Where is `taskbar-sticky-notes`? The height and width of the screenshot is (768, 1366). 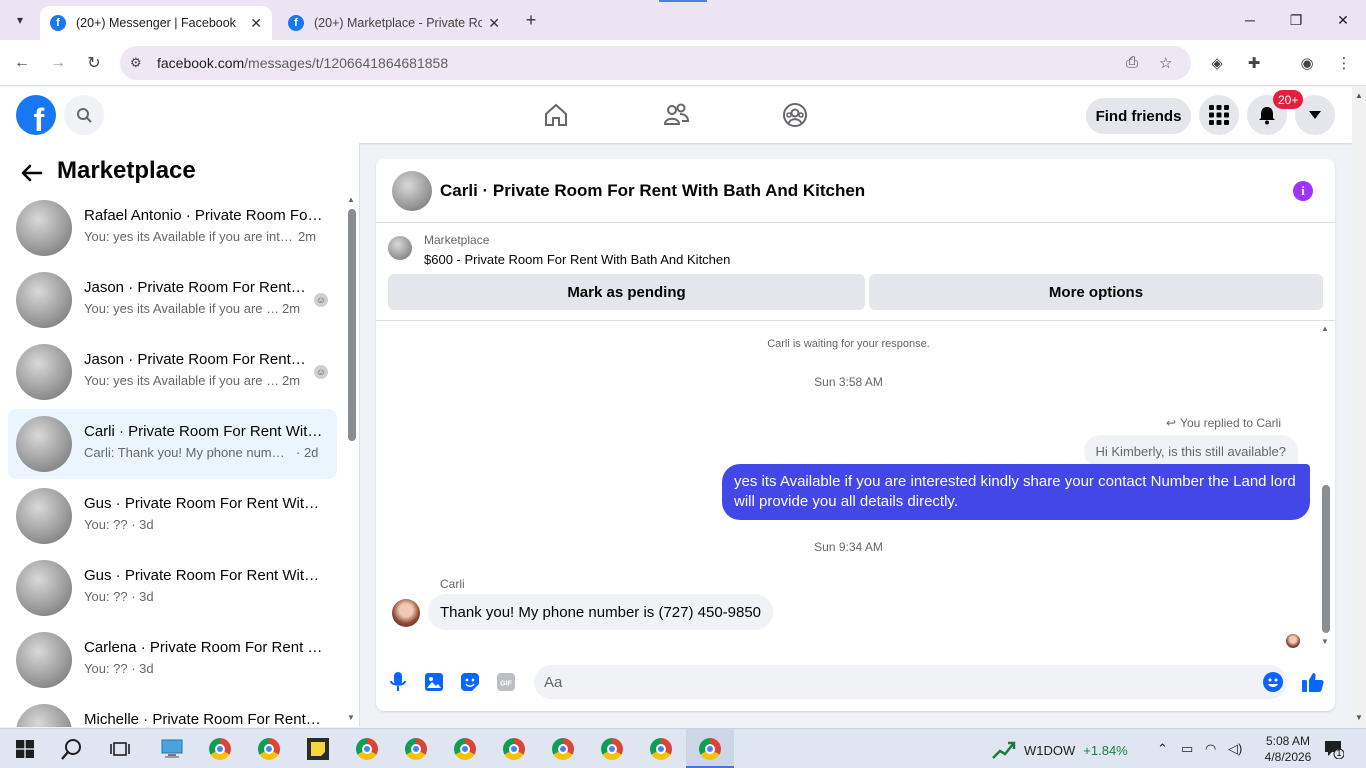
taskbar-sticky-notes is located at coordinates (318, 749).